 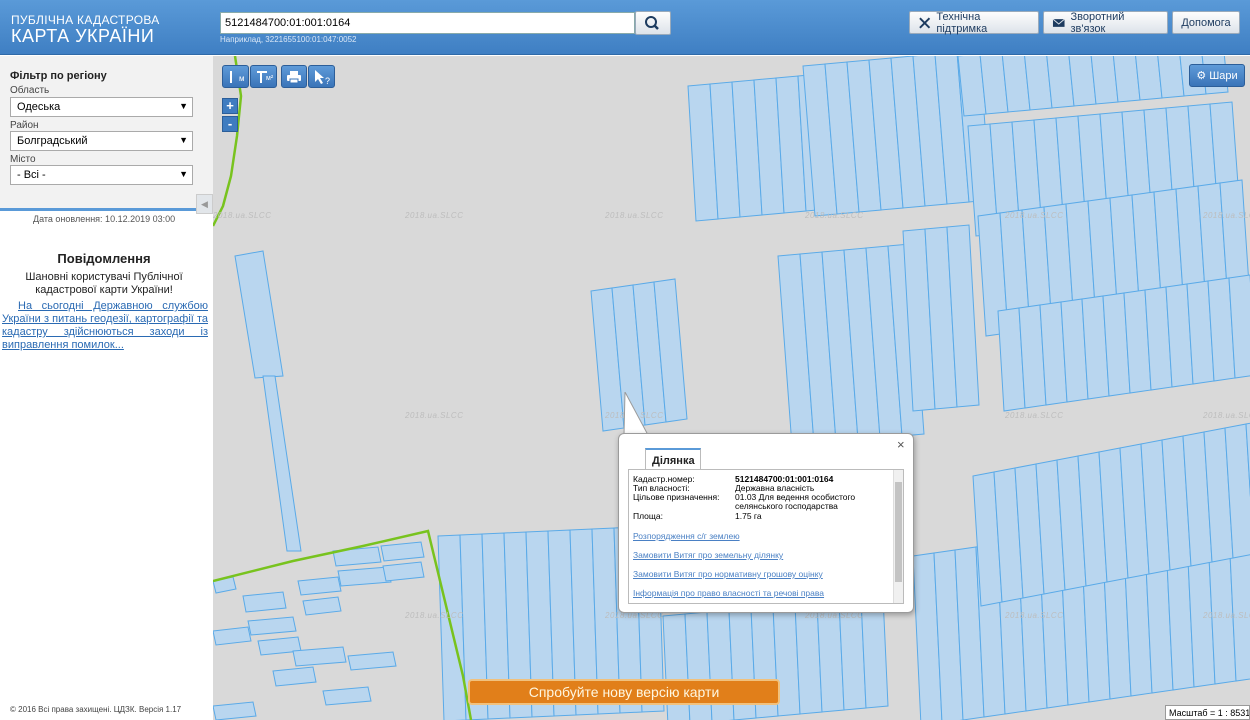 What do you see at coordinates (23, 159) in the screenshot?
I see `city-label: Місто` at bounding box center [23, 159].